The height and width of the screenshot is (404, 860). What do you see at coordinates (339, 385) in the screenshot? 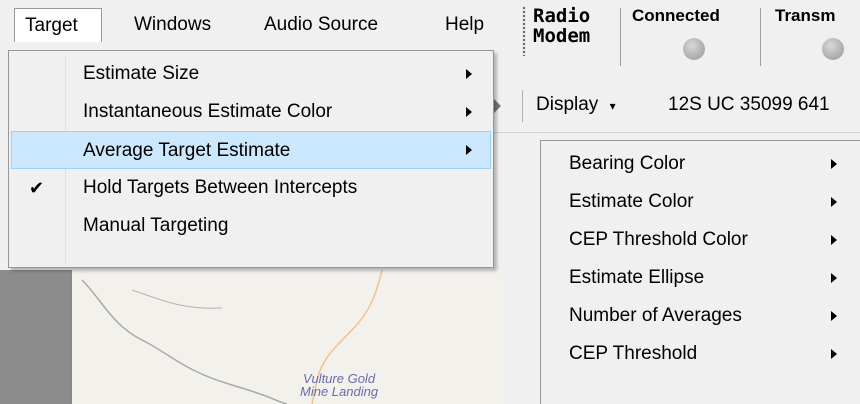
I see `map-place-label: Vulture Gold Mine Landing` at bounding box center [339, 385].